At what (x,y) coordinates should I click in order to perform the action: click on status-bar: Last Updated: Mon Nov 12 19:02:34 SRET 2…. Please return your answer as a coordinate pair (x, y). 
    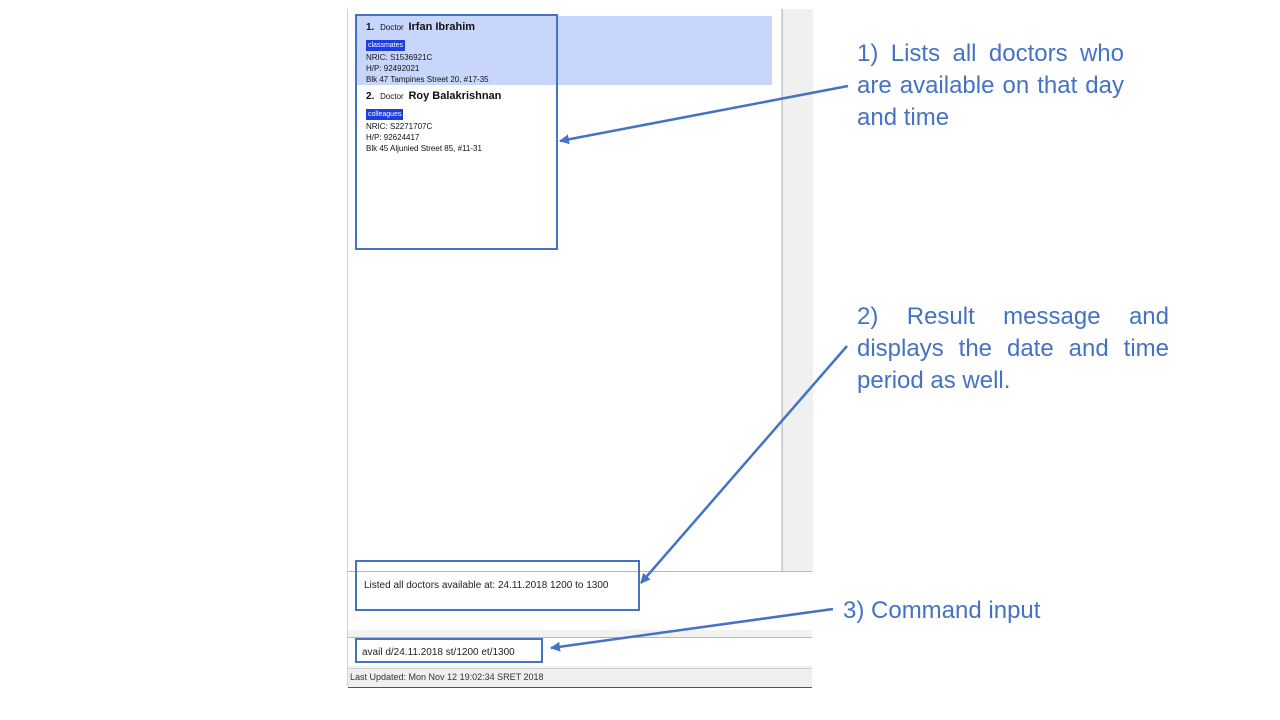
    Looking at the image, I should click on (580, 678).